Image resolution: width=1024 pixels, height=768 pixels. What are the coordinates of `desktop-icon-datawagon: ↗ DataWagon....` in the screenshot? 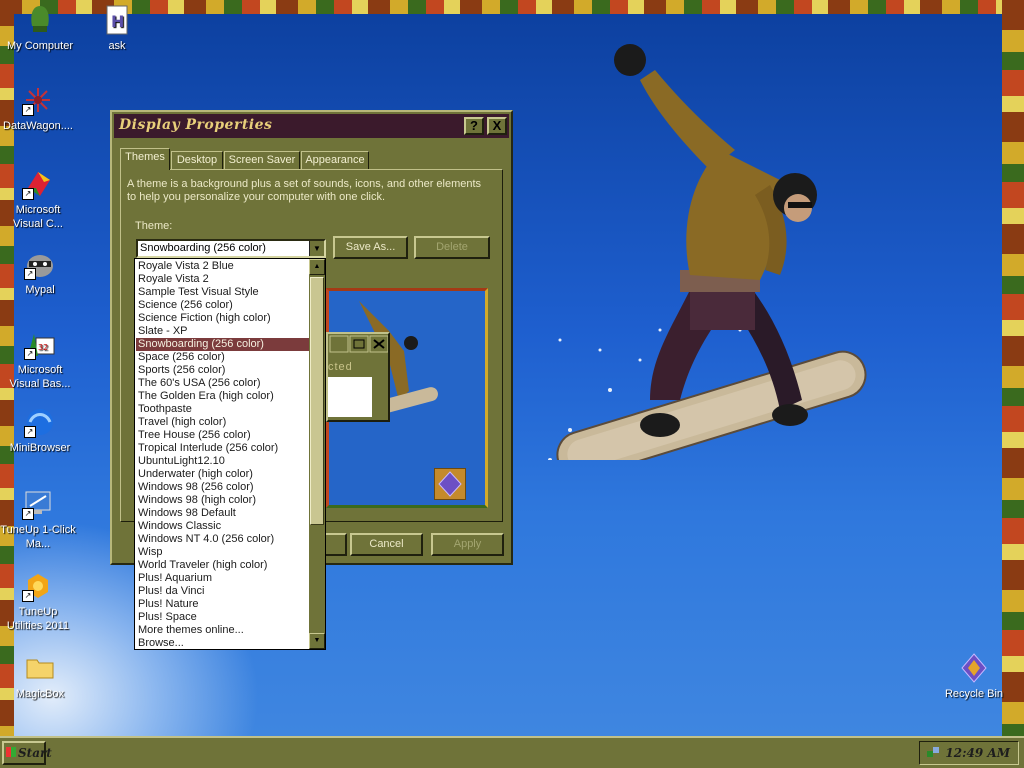 It's located at (38, 108).